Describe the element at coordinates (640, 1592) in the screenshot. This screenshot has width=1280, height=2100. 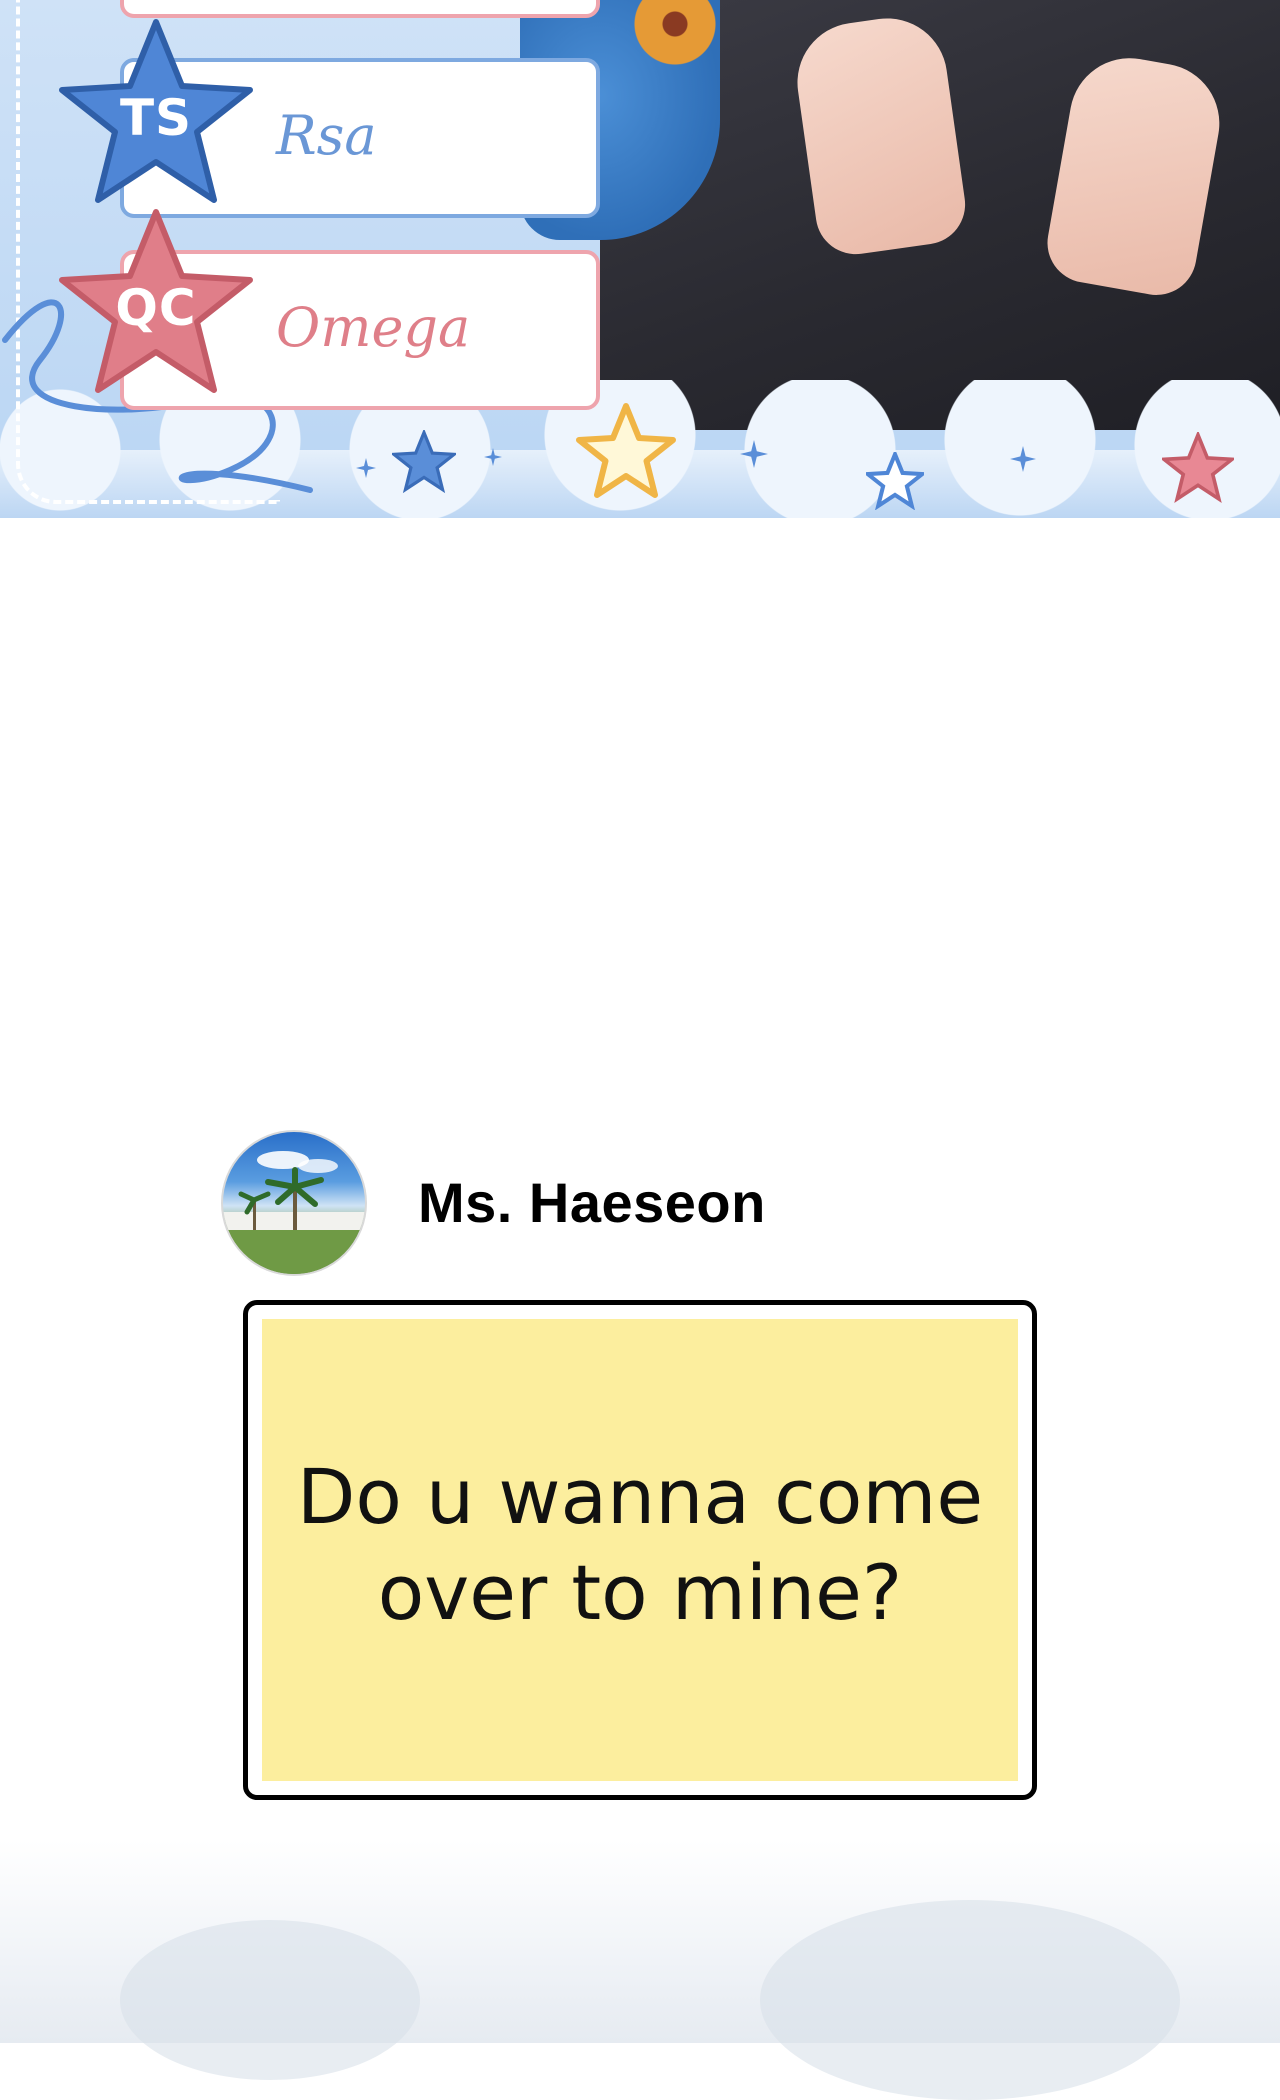
I see `message-line-2: over to mine?` at that location.